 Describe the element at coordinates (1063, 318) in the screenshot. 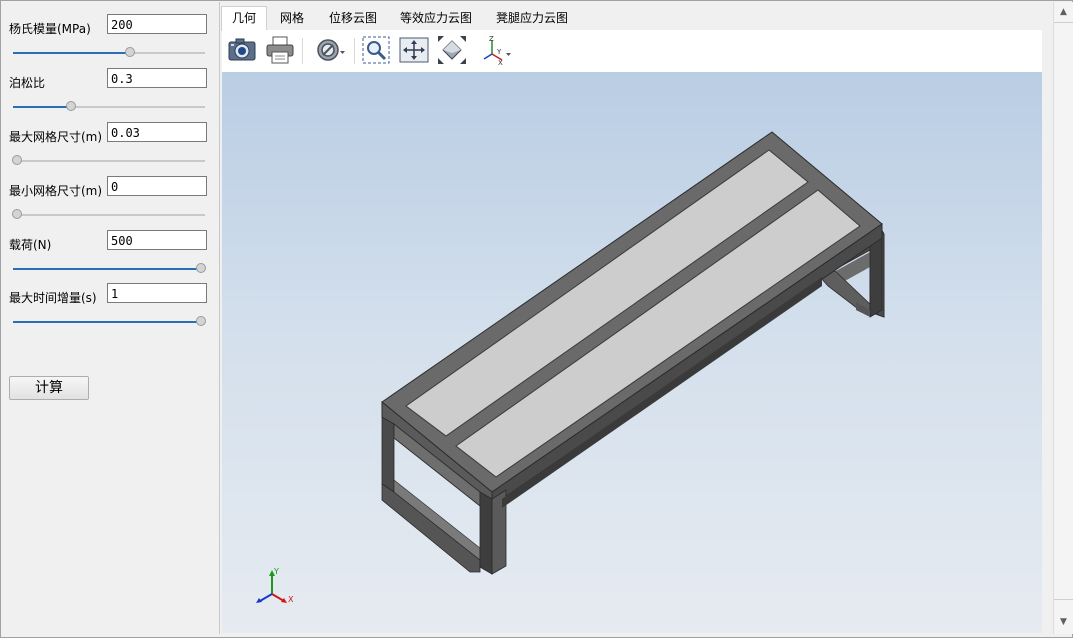

I see `vertical-scrollbar: ▲ ▼` at that location.